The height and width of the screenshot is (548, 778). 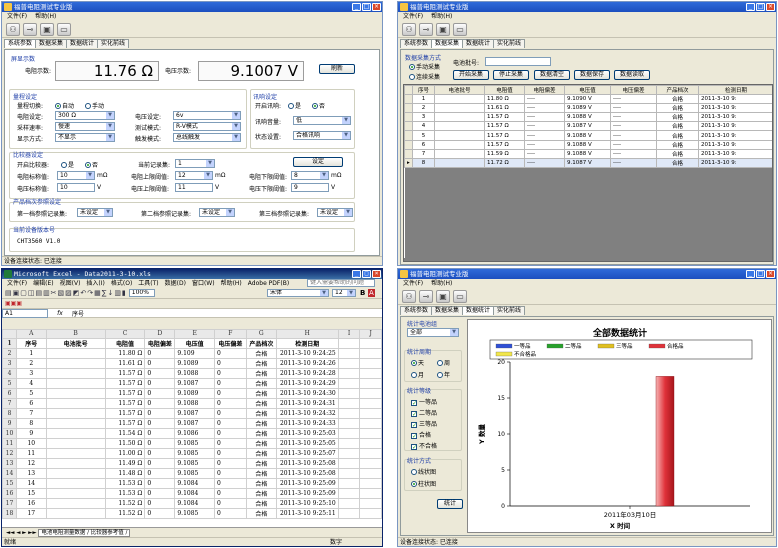 What do you see at coordinates (31, 483) in the screenshot?
I see `table-cell: 14` at bounding box center [31, 483].